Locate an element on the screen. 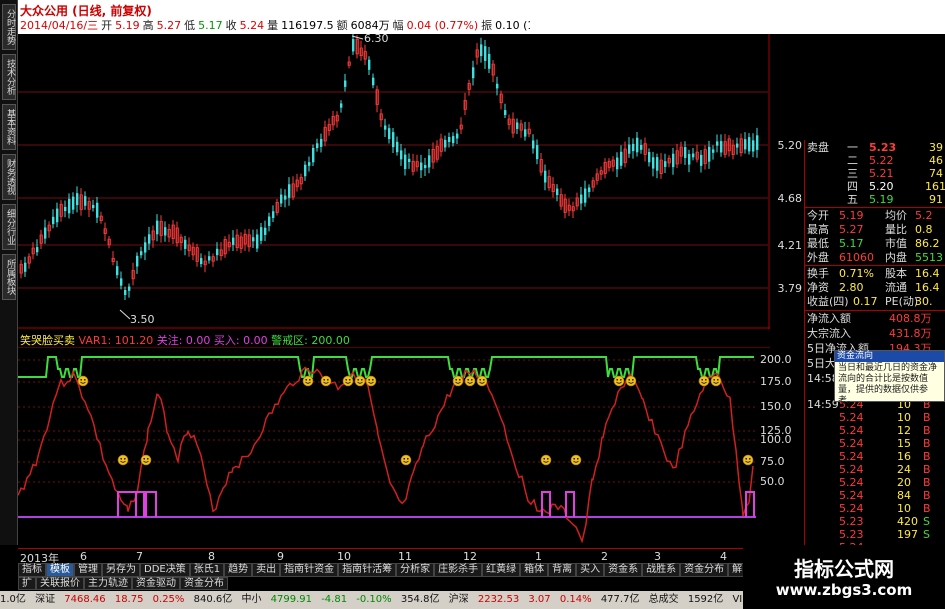 The width and height of the screenshot is (945, 609). tab-tabs1-10: 分析家 is located at coordinates (415, 570).